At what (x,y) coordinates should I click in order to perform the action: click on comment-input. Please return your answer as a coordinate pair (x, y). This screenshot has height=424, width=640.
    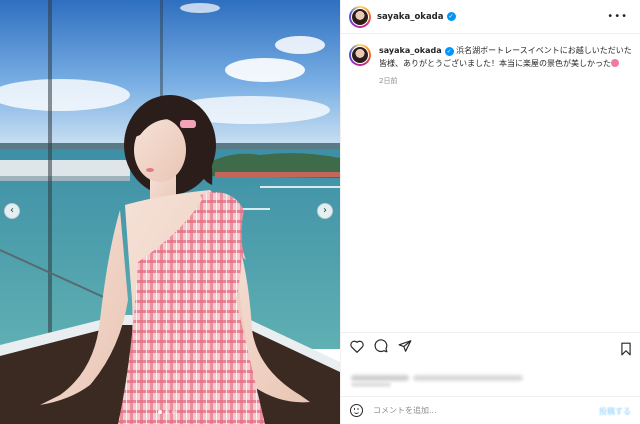
    Looking at the image, I should click on (473, 410).